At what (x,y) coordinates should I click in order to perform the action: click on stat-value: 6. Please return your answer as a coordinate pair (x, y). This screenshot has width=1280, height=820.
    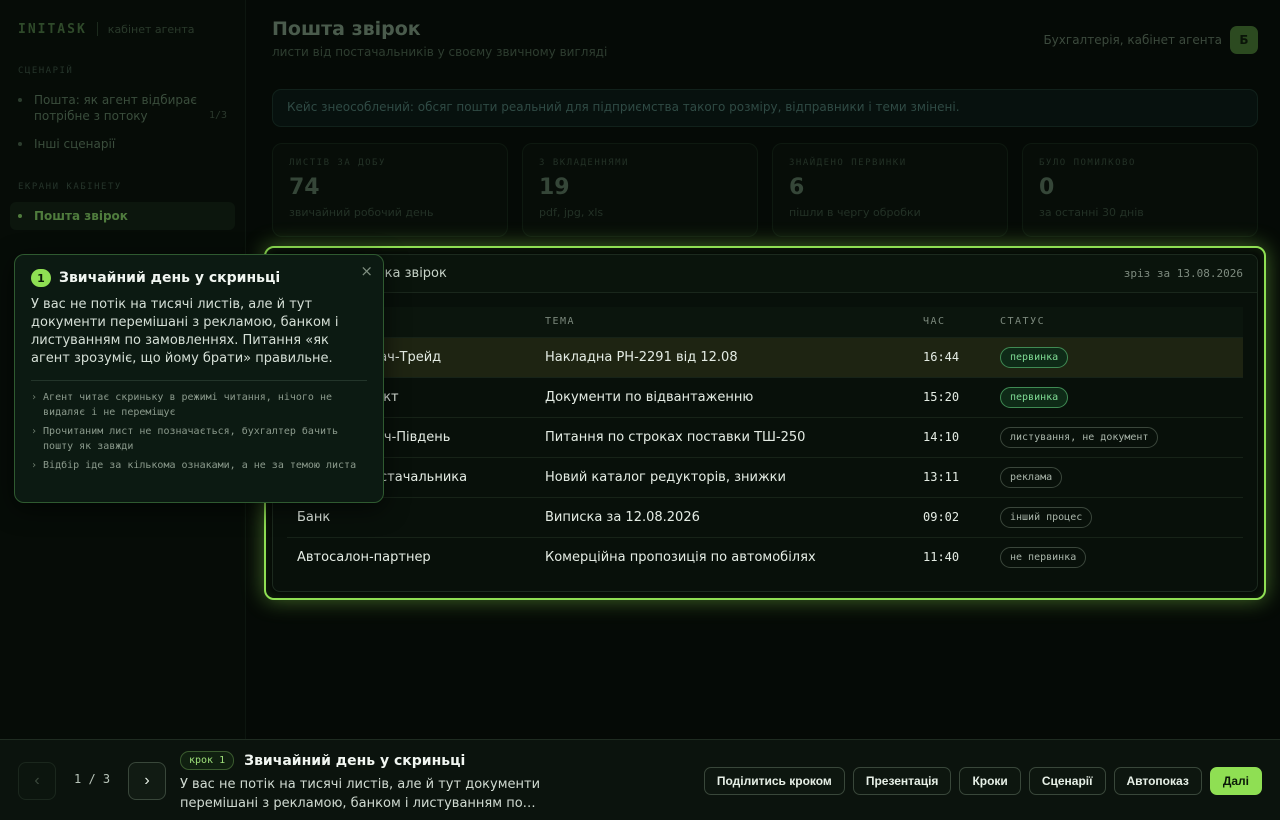
    Looking at the image, I should click on (797, 187).